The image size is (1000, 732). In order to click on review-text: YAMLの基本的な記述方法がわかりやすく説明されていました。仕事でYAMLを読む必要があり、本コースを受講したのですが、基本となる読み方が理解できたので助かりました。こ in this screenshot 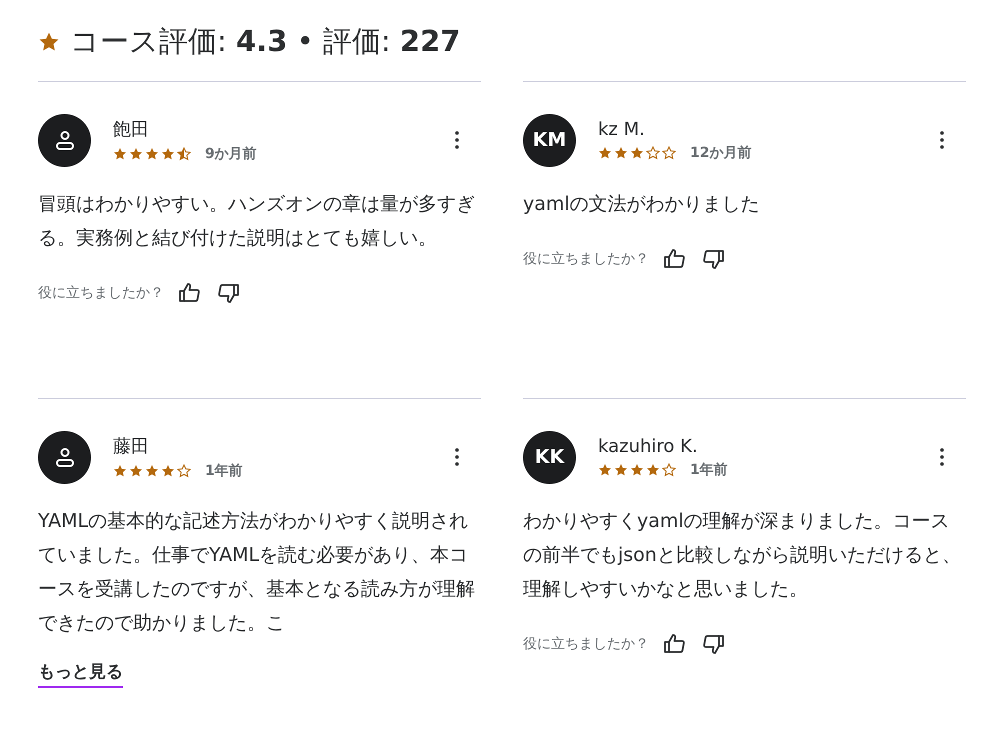, I will do `click(257, 572)`.